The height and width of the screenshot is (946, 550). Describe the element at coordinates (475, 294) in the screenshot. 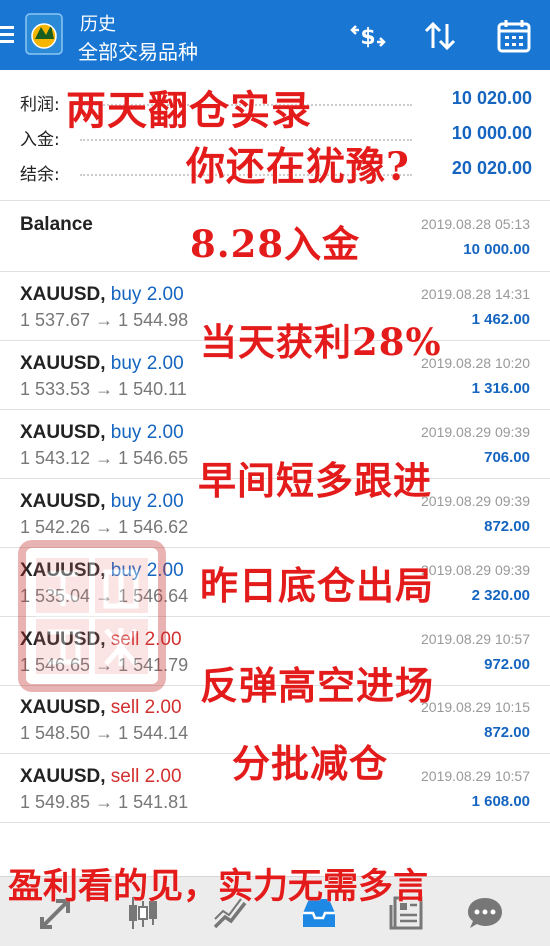

I see `trade-date: 2019.08.28 14:31` at that location.